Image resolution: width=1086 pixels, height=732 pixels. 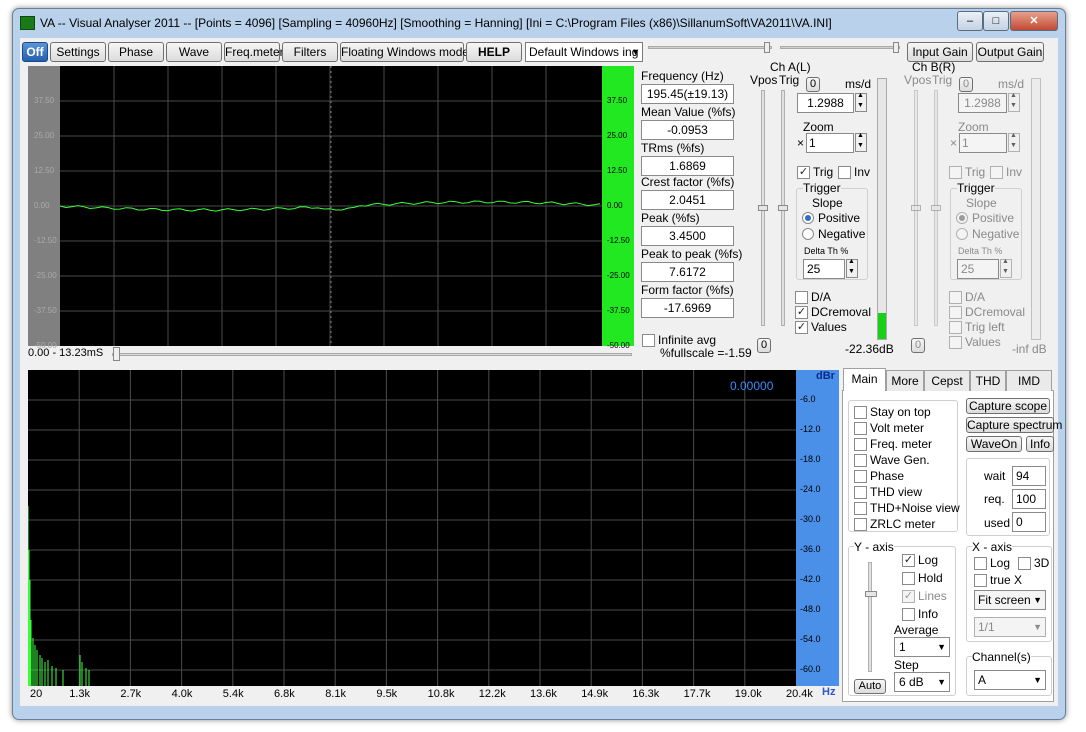 What do you see at coordinates (78, 52) in the screenshot?
I see `settings-button: Settings` at bounding box center [78, 52].